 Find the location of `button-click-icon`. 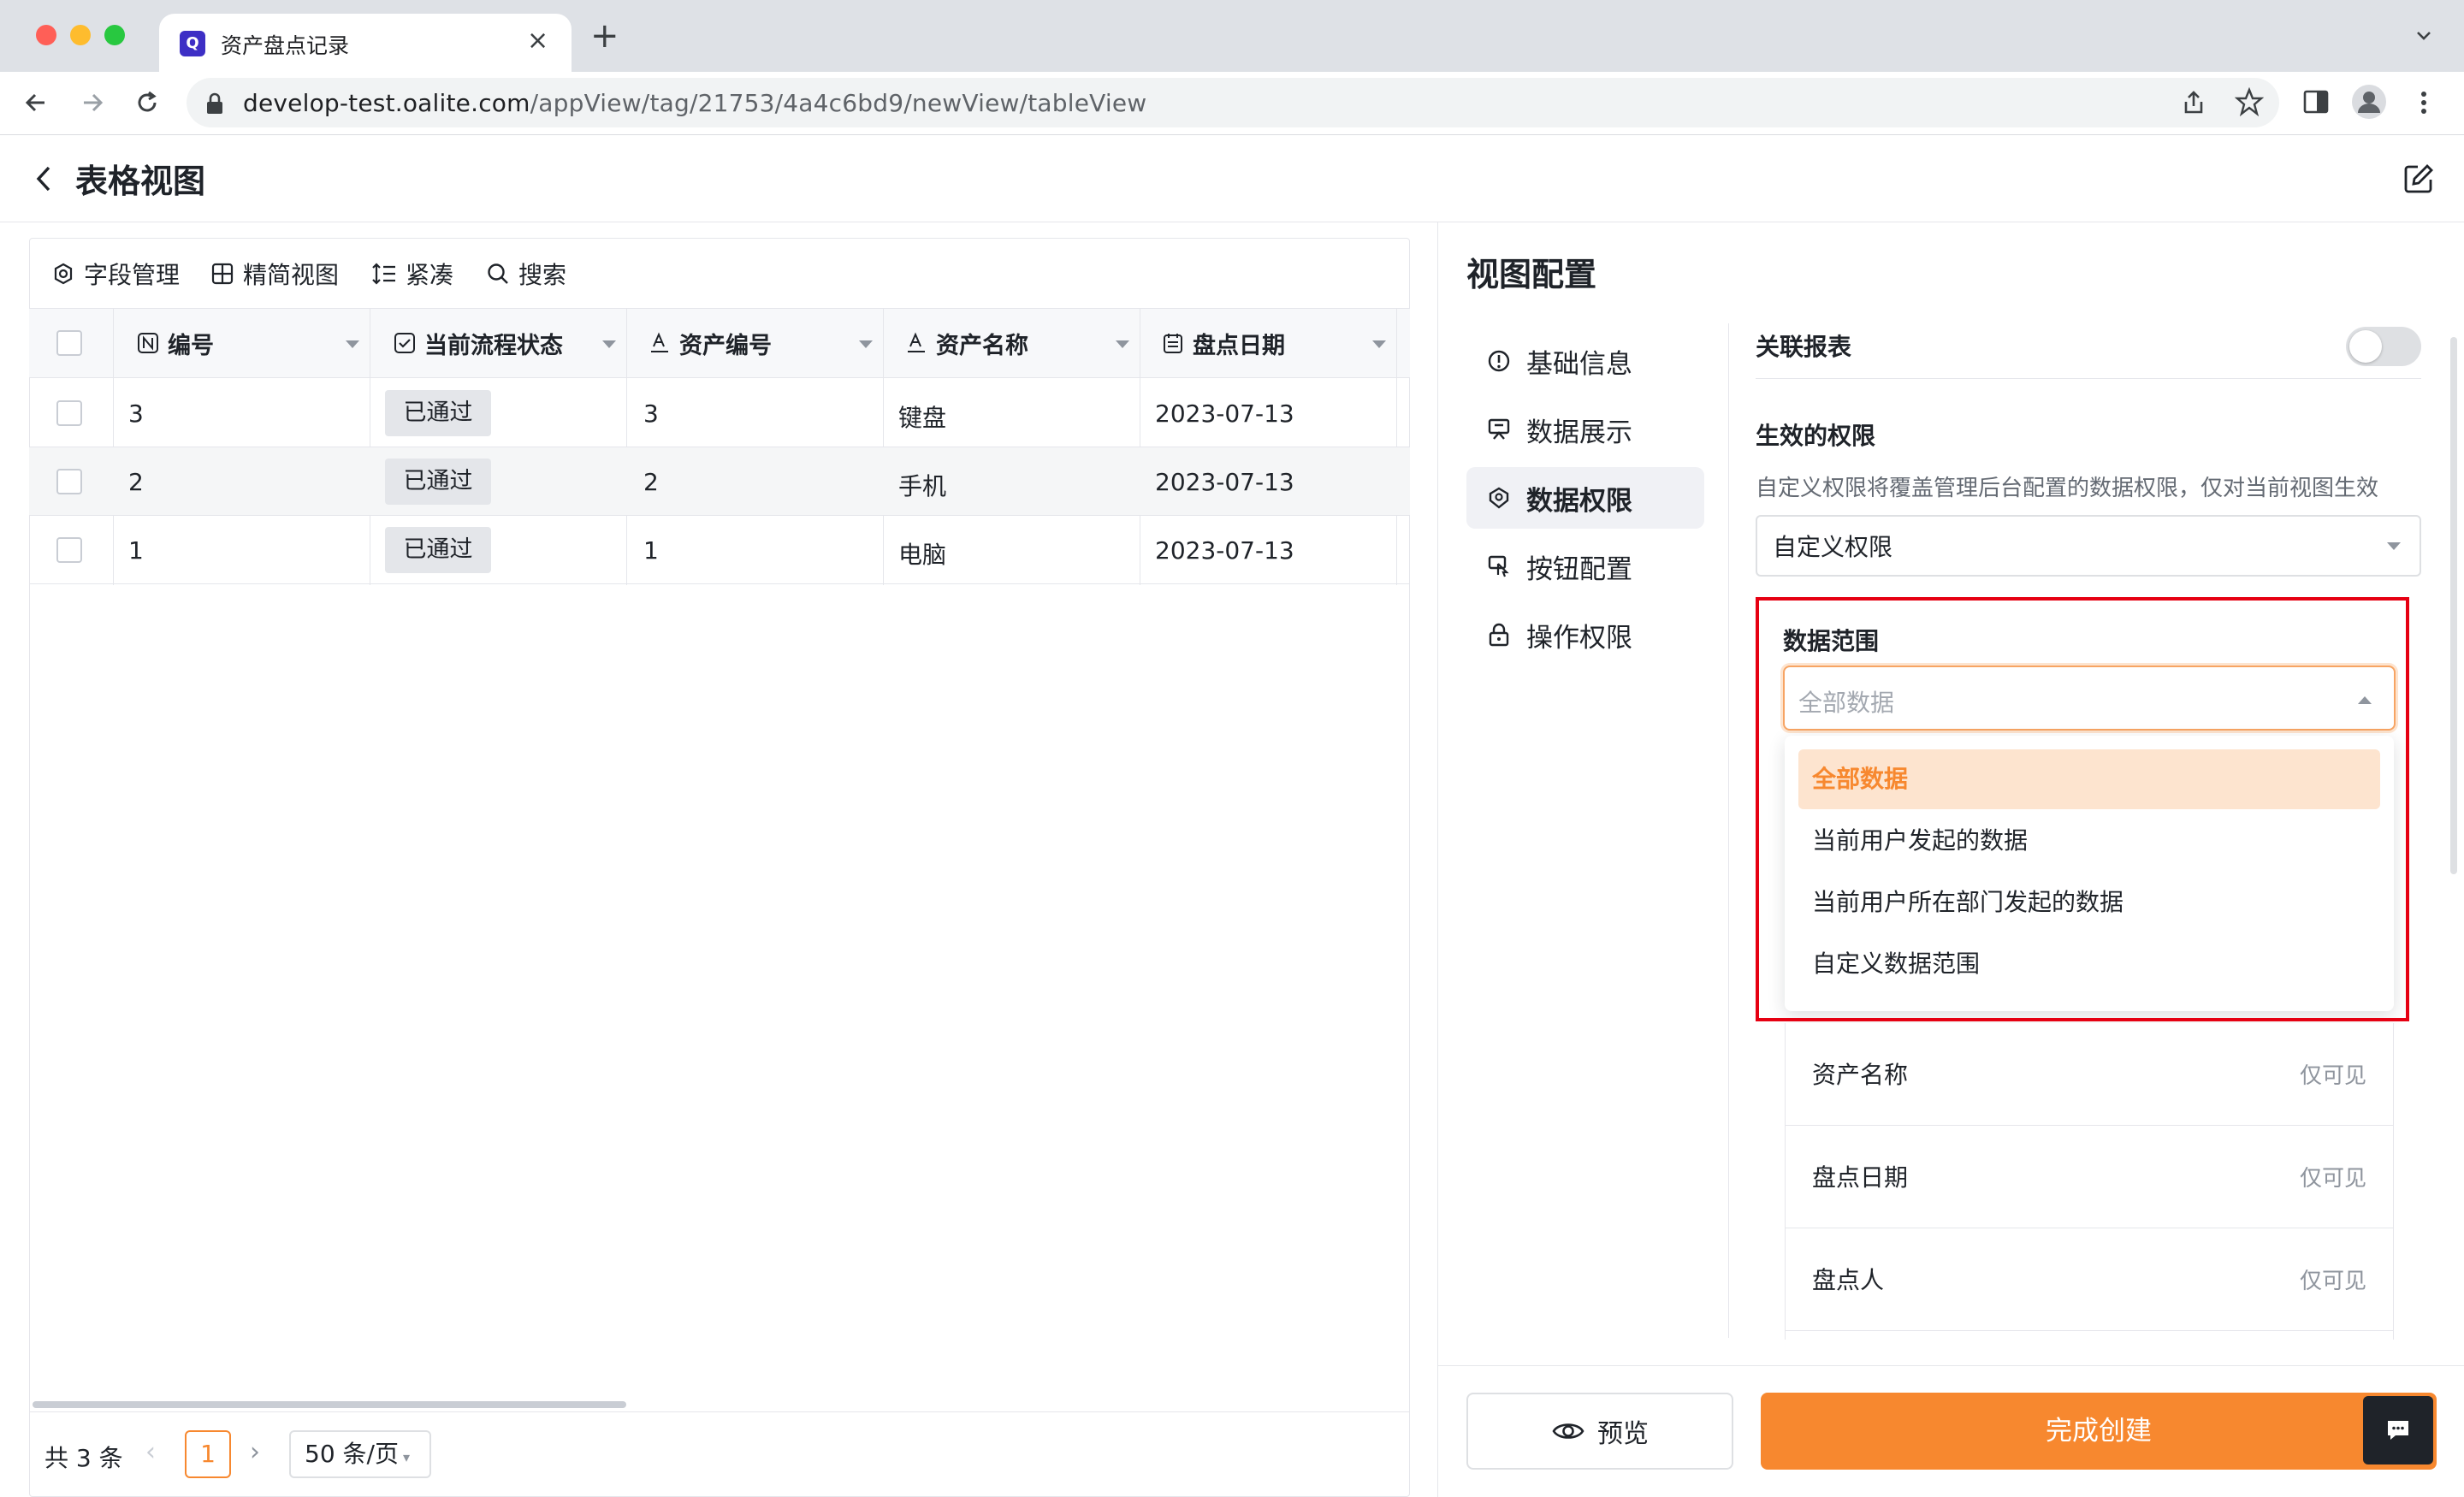

button-click-icon is located at coordinates (1498, 566).